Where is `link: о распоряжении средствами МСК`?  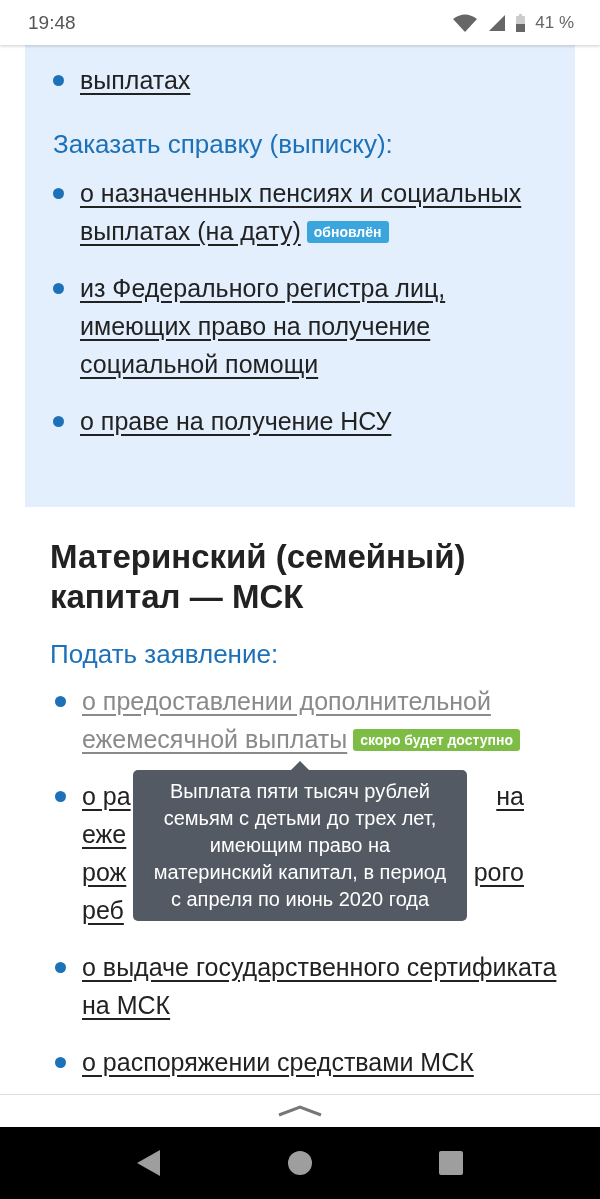 link: о распоряжении средствами МСК is located at coordinates (329, 1062).